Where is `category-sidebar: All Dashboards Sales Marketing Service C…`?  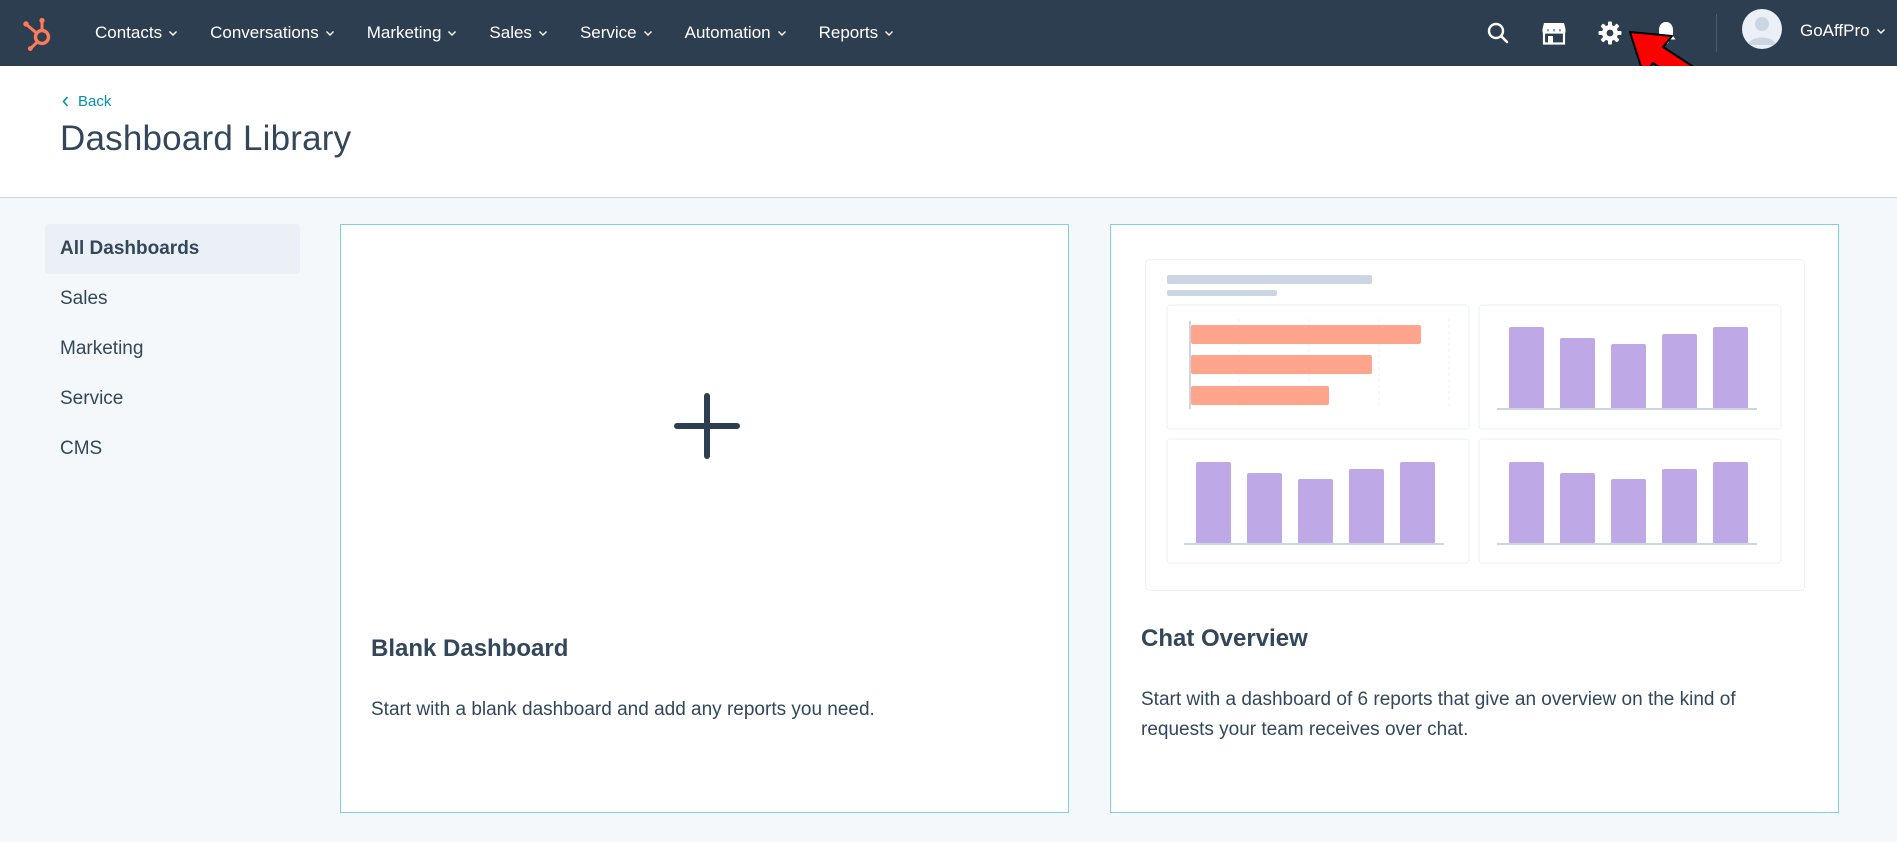
category-sidebar: All Dashboards Sales Marketing Service C… is located at coordinates (172, 349).